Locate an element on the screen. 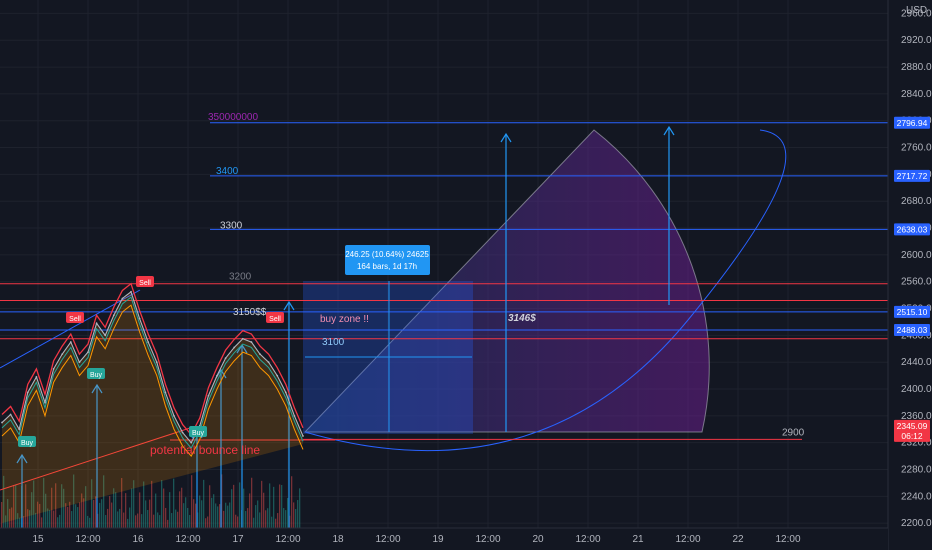  level-label-3400: 3400 is located at coordinates (227, 171).